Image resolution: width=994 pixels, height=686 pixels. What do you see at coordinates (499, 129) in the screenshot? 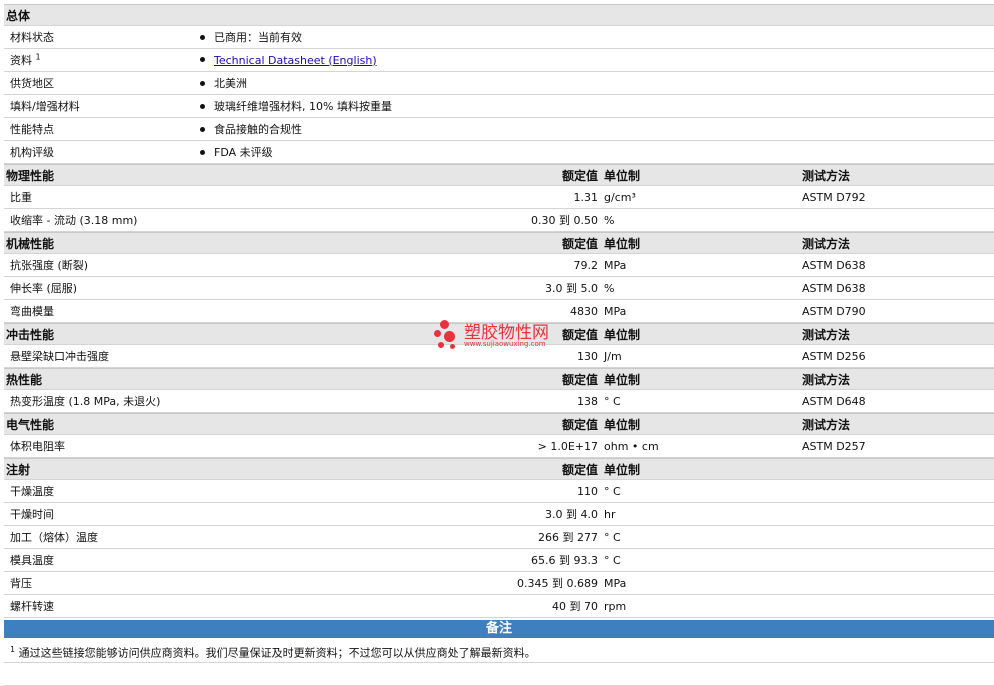
I see `general-row: 性能特点 食品接触的合规性` at bounding box center [499, 129].